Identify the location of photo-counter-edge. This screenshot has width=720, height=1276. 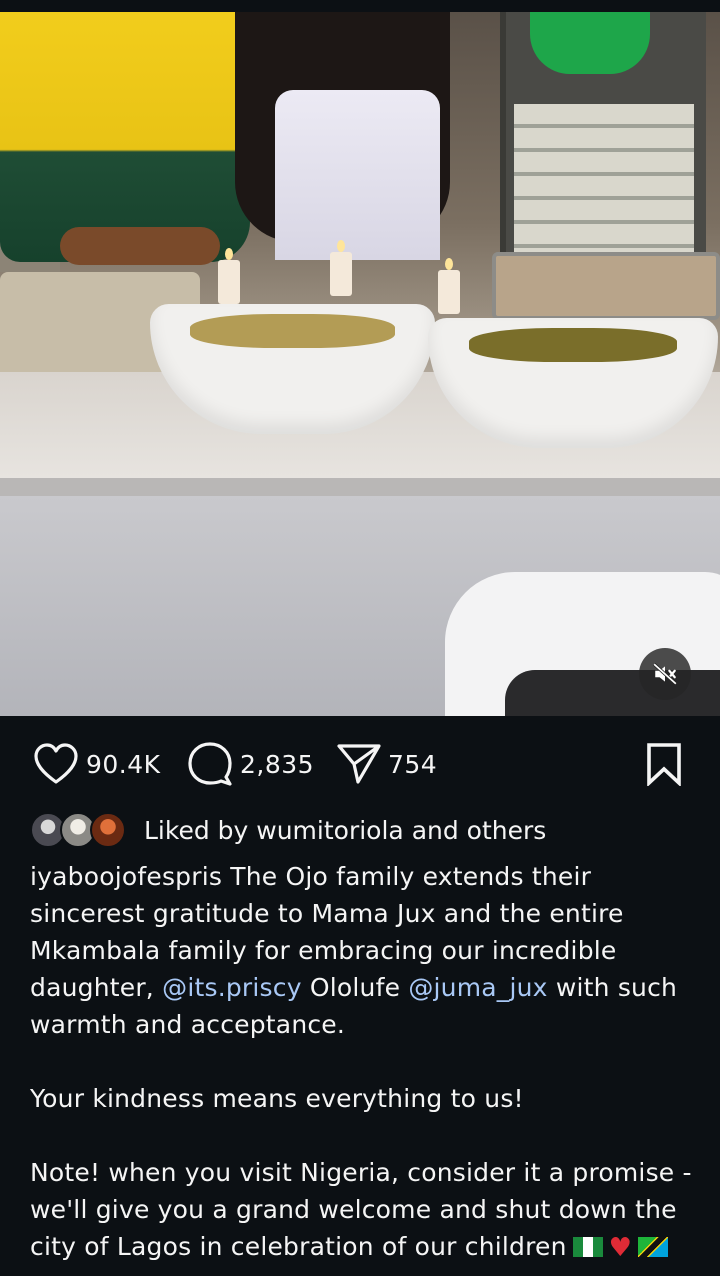
(360, 487).